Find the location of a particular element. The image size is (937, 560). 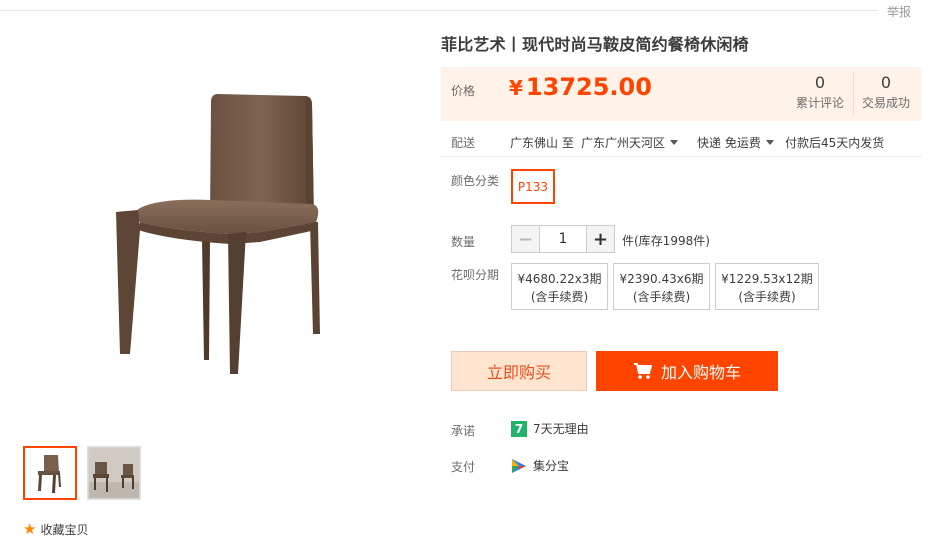

deals-label: 交易成功 is located at coordinates (885, 103).